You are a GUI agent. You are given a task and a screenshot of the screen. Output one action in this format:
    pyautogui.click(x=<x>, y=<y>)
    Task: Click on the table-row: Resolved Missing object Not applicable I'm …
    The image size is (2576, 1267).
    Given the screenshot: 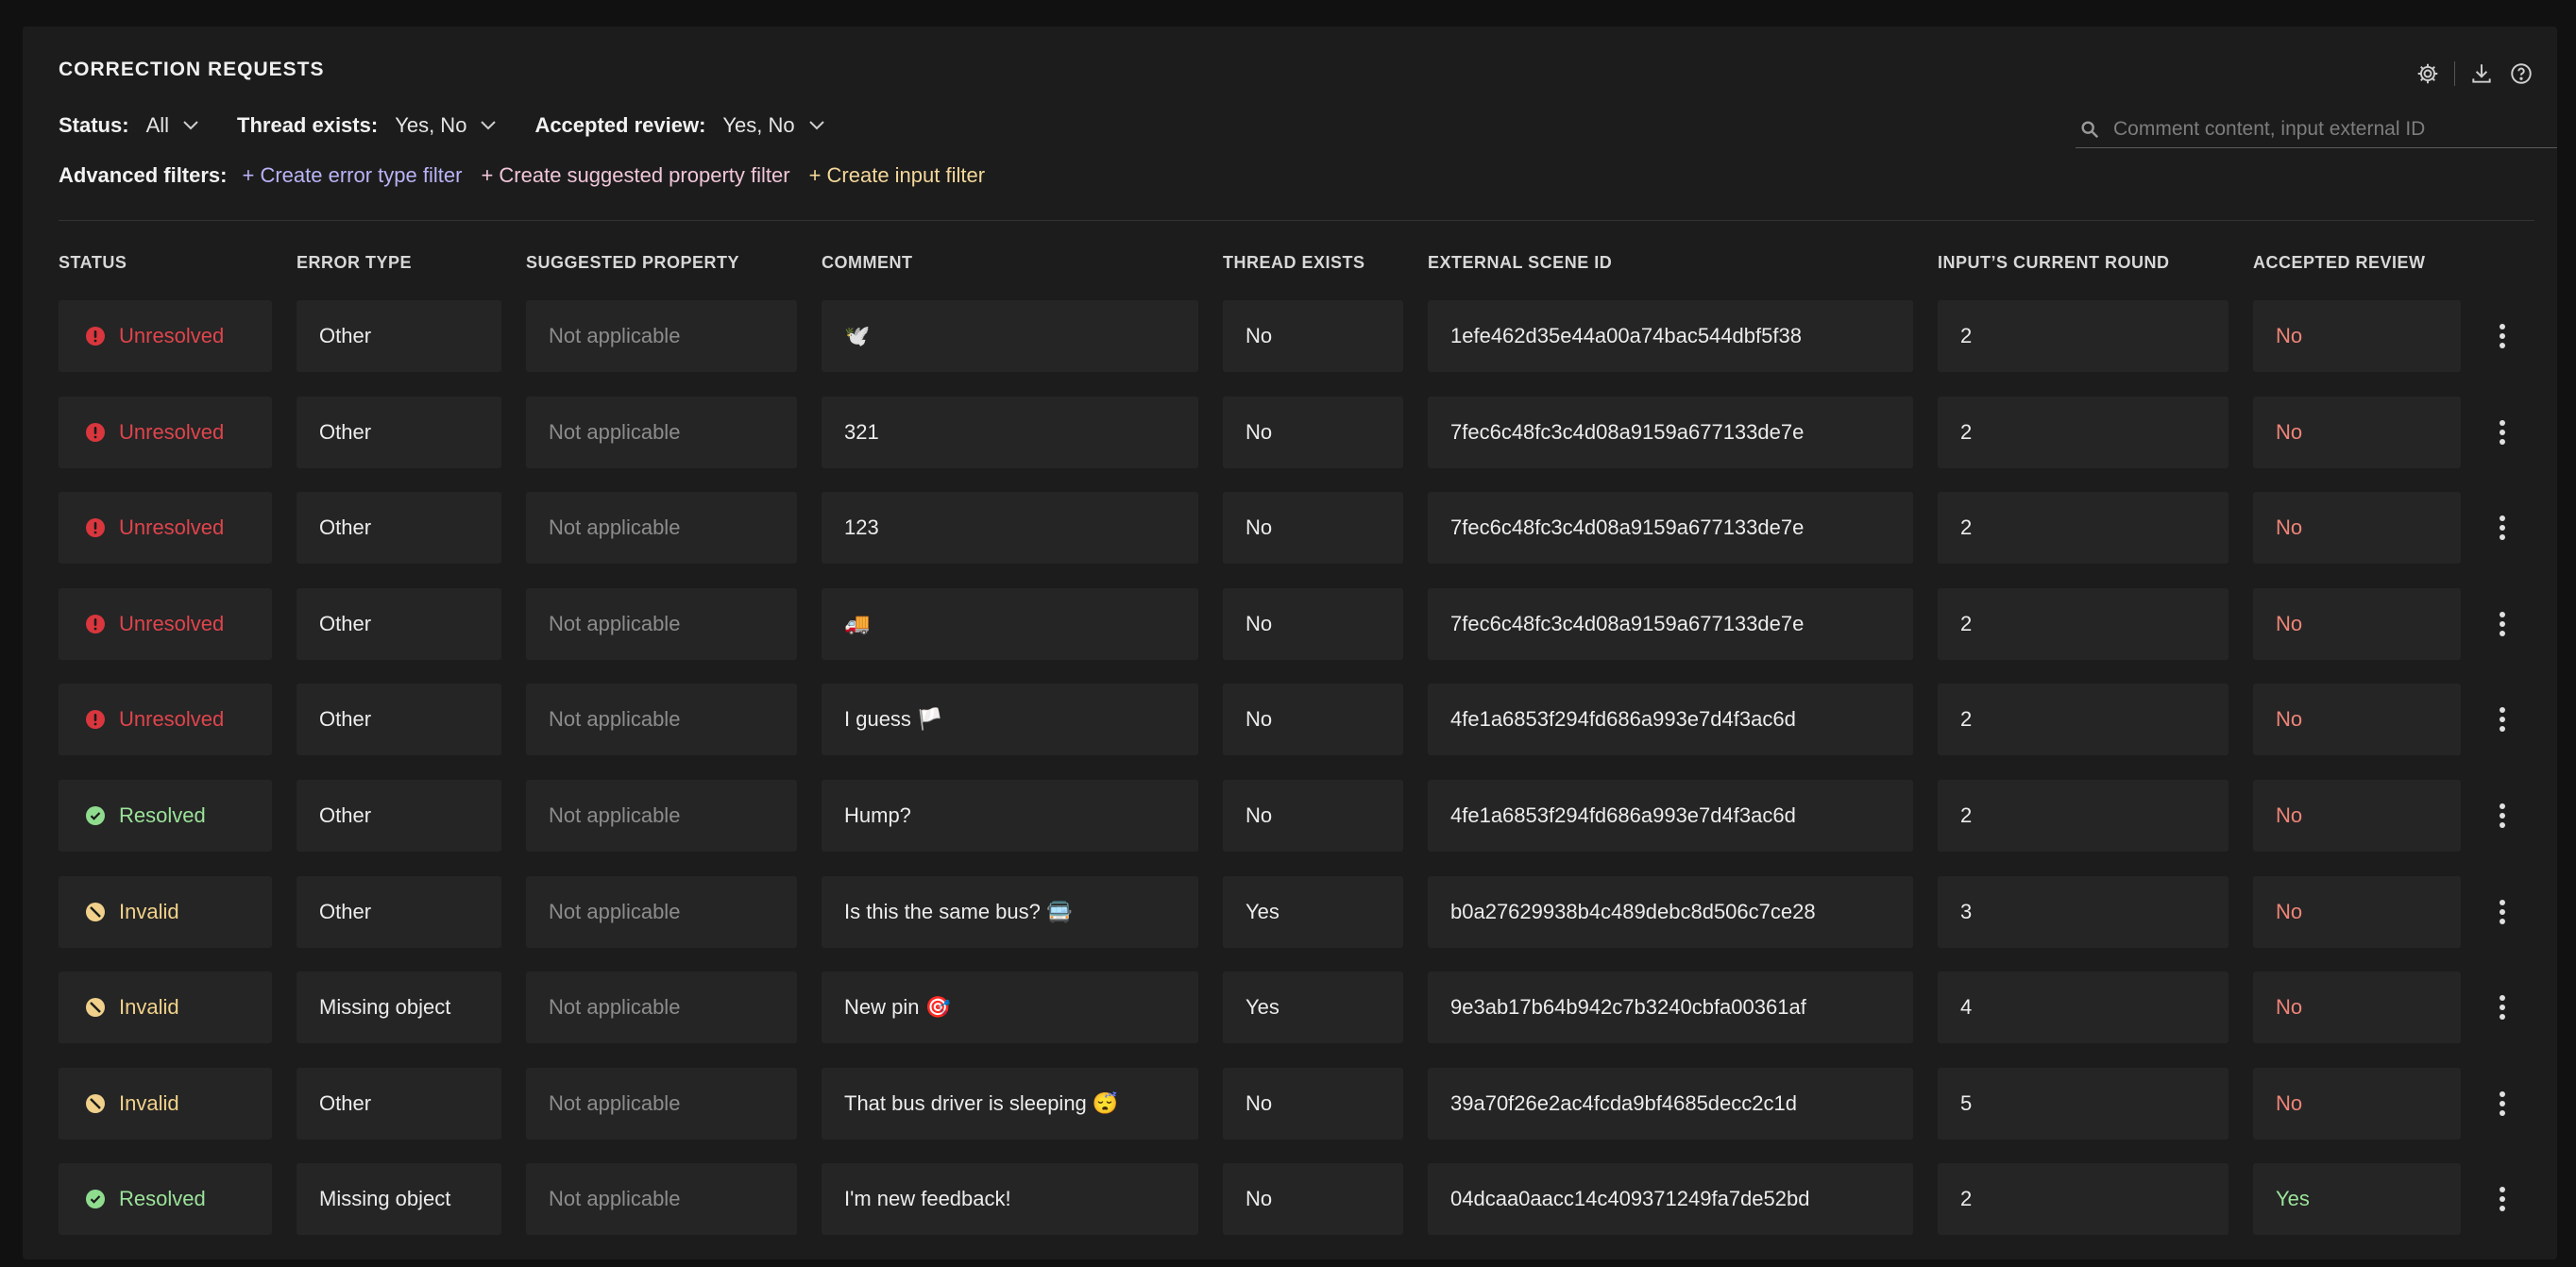 What is the action you would take?
    pyautogui.click(x=1290, y=1199)
    